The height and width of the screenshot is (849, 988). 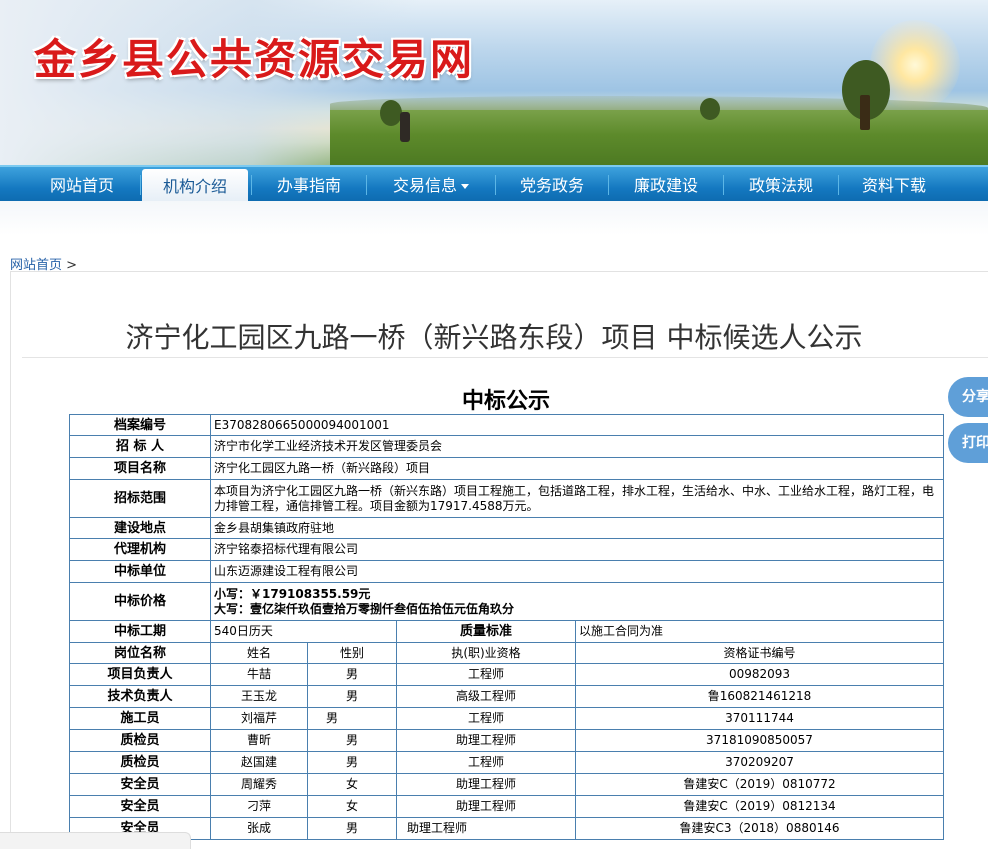 I want to click on nav-item-policy: 政策法规, so click(x=781, y=185).